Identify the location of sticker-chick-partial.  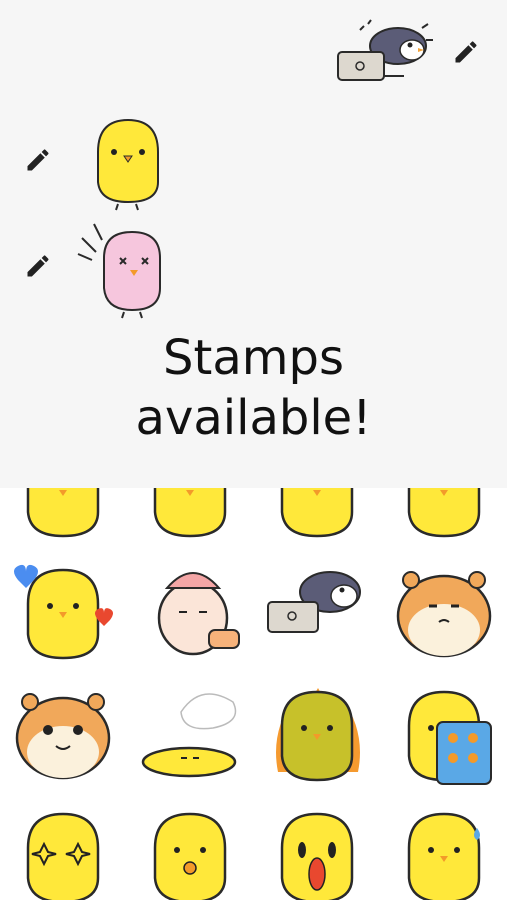
(190, 518).